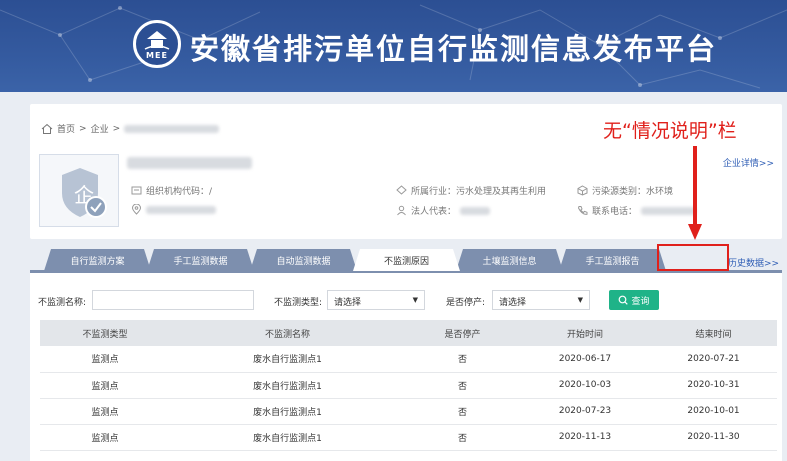 The image size is (787, 461). What do you see at coordinates (454, 49) in the screenshot?
I see `page-title: 安徽省排污单位自行监测信息发布平台` at bounding box center [454, 49].